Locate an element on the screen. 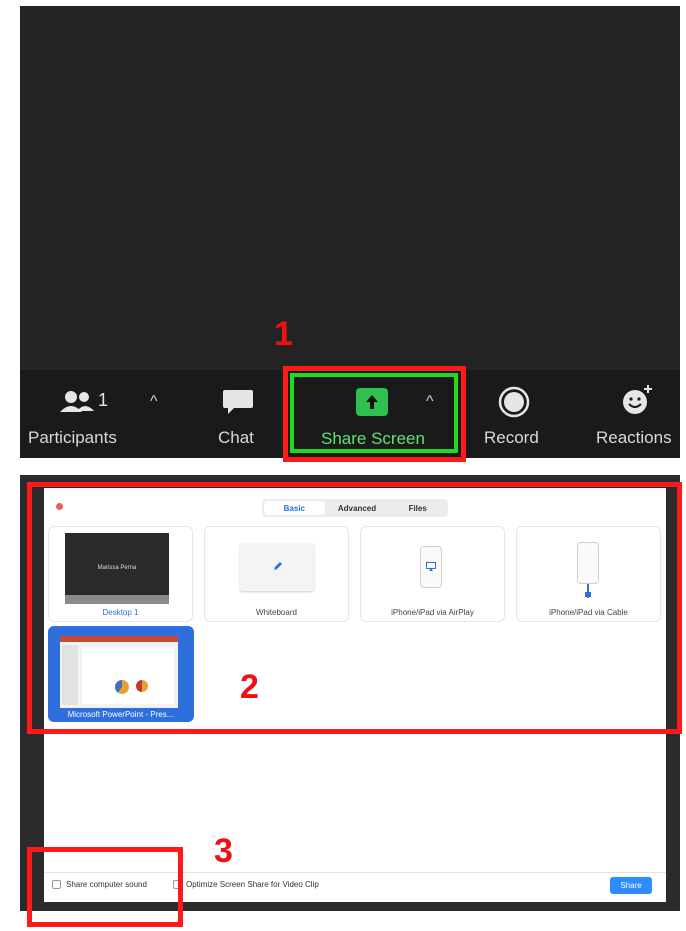  participants-icon is located at coordinates (77, 401).